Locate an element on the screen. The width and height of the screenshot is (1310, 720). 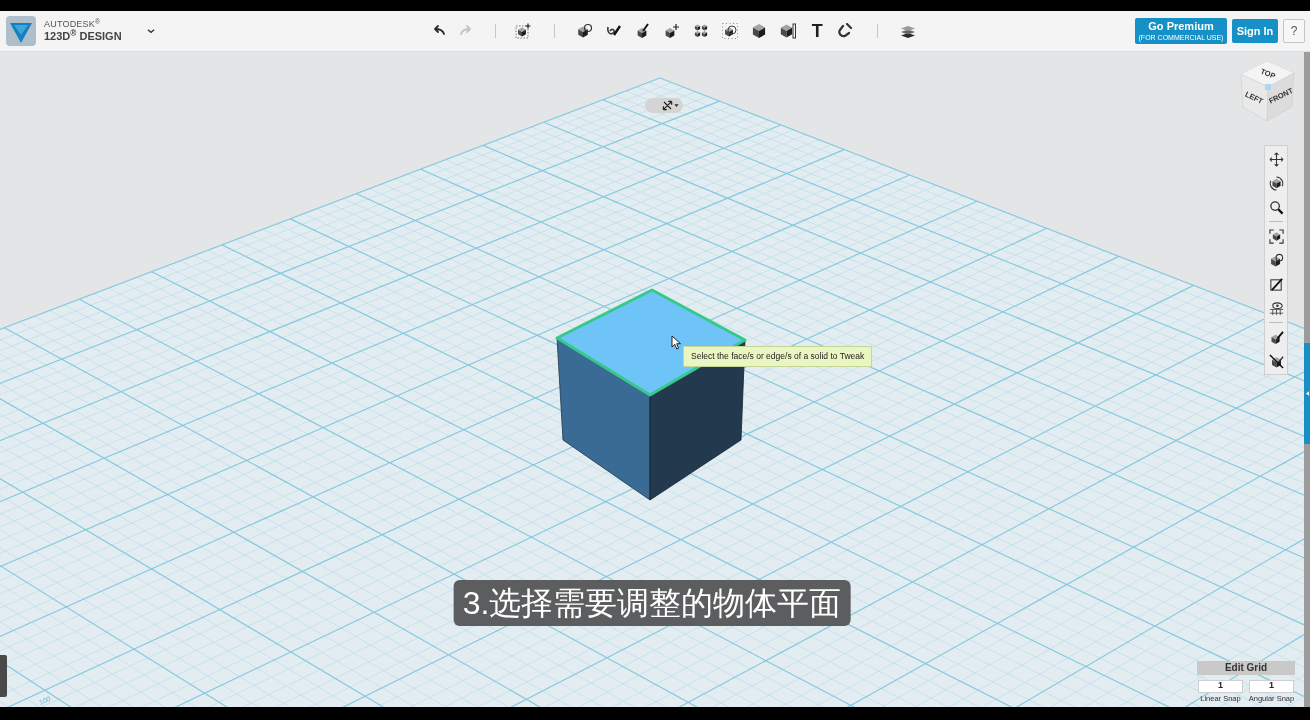
chevron-down-icon is located at coordinates (150, 31).